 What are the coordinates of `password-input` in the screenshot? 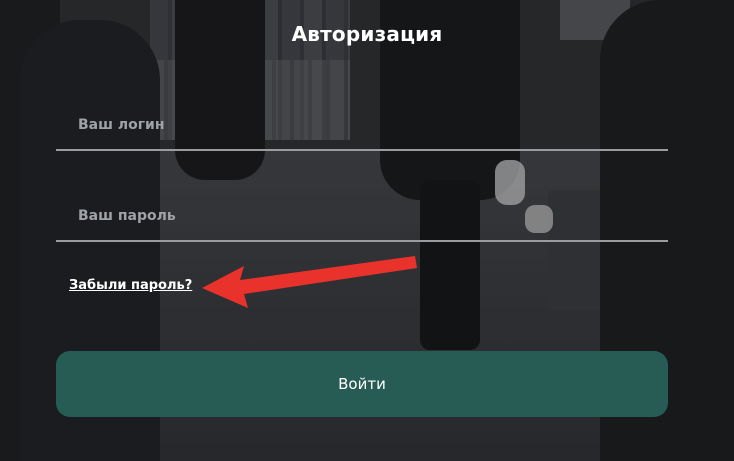 It's located at (362, 217).